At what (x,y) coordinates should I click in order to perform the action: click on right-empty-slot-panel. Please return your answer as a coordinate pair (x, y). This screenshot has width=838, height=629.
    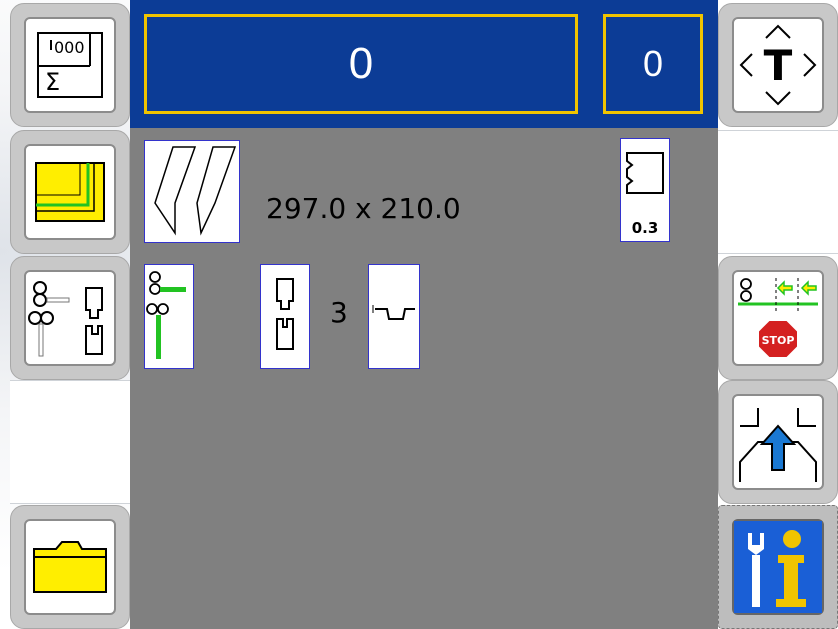
    Looking at the image, I should click on (778, 192).